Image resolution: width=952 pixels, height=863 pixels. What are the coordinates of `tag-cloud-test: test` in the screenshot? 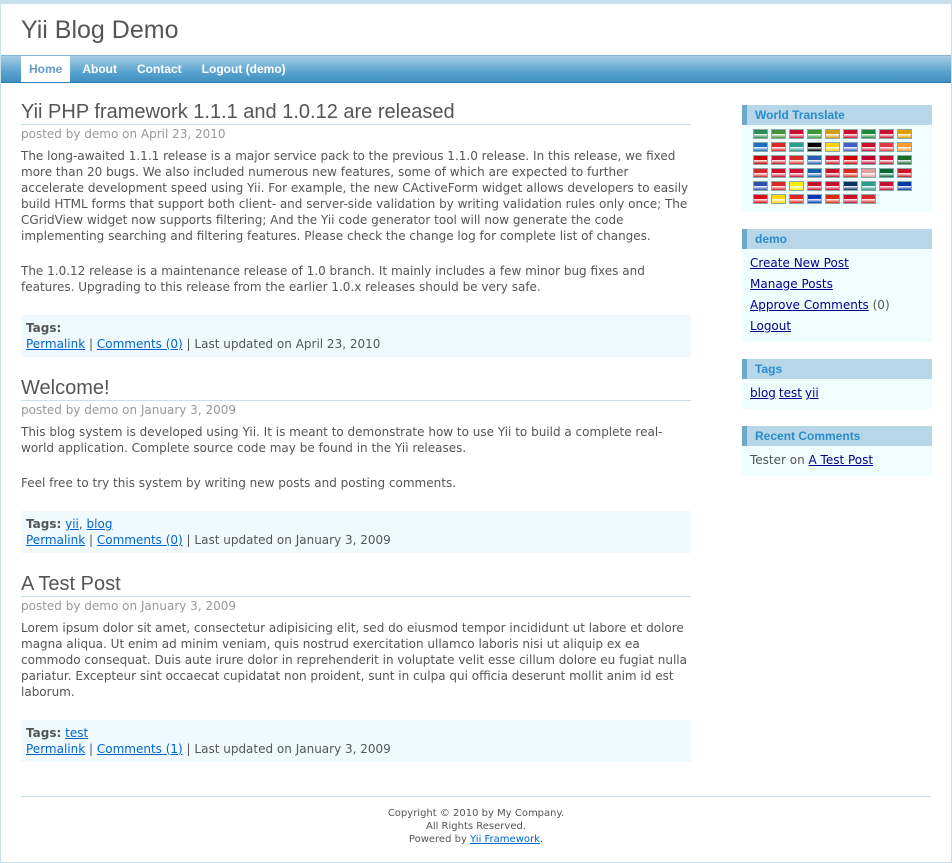 It's located at (790, 393).